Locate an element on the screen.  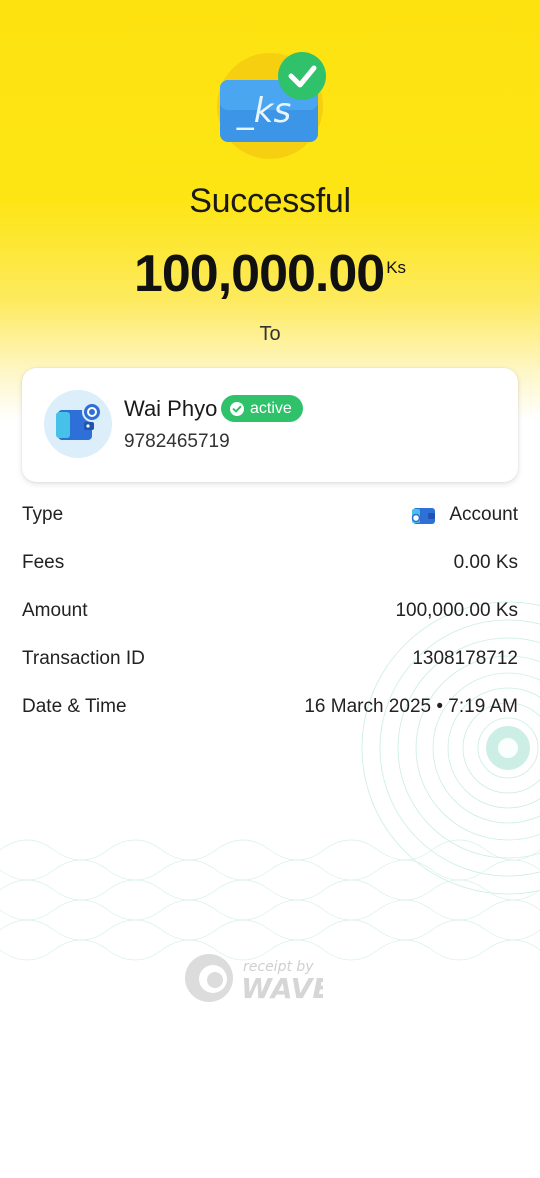
fees-value: 0.00 Ks is located at coordinates (485, 562).